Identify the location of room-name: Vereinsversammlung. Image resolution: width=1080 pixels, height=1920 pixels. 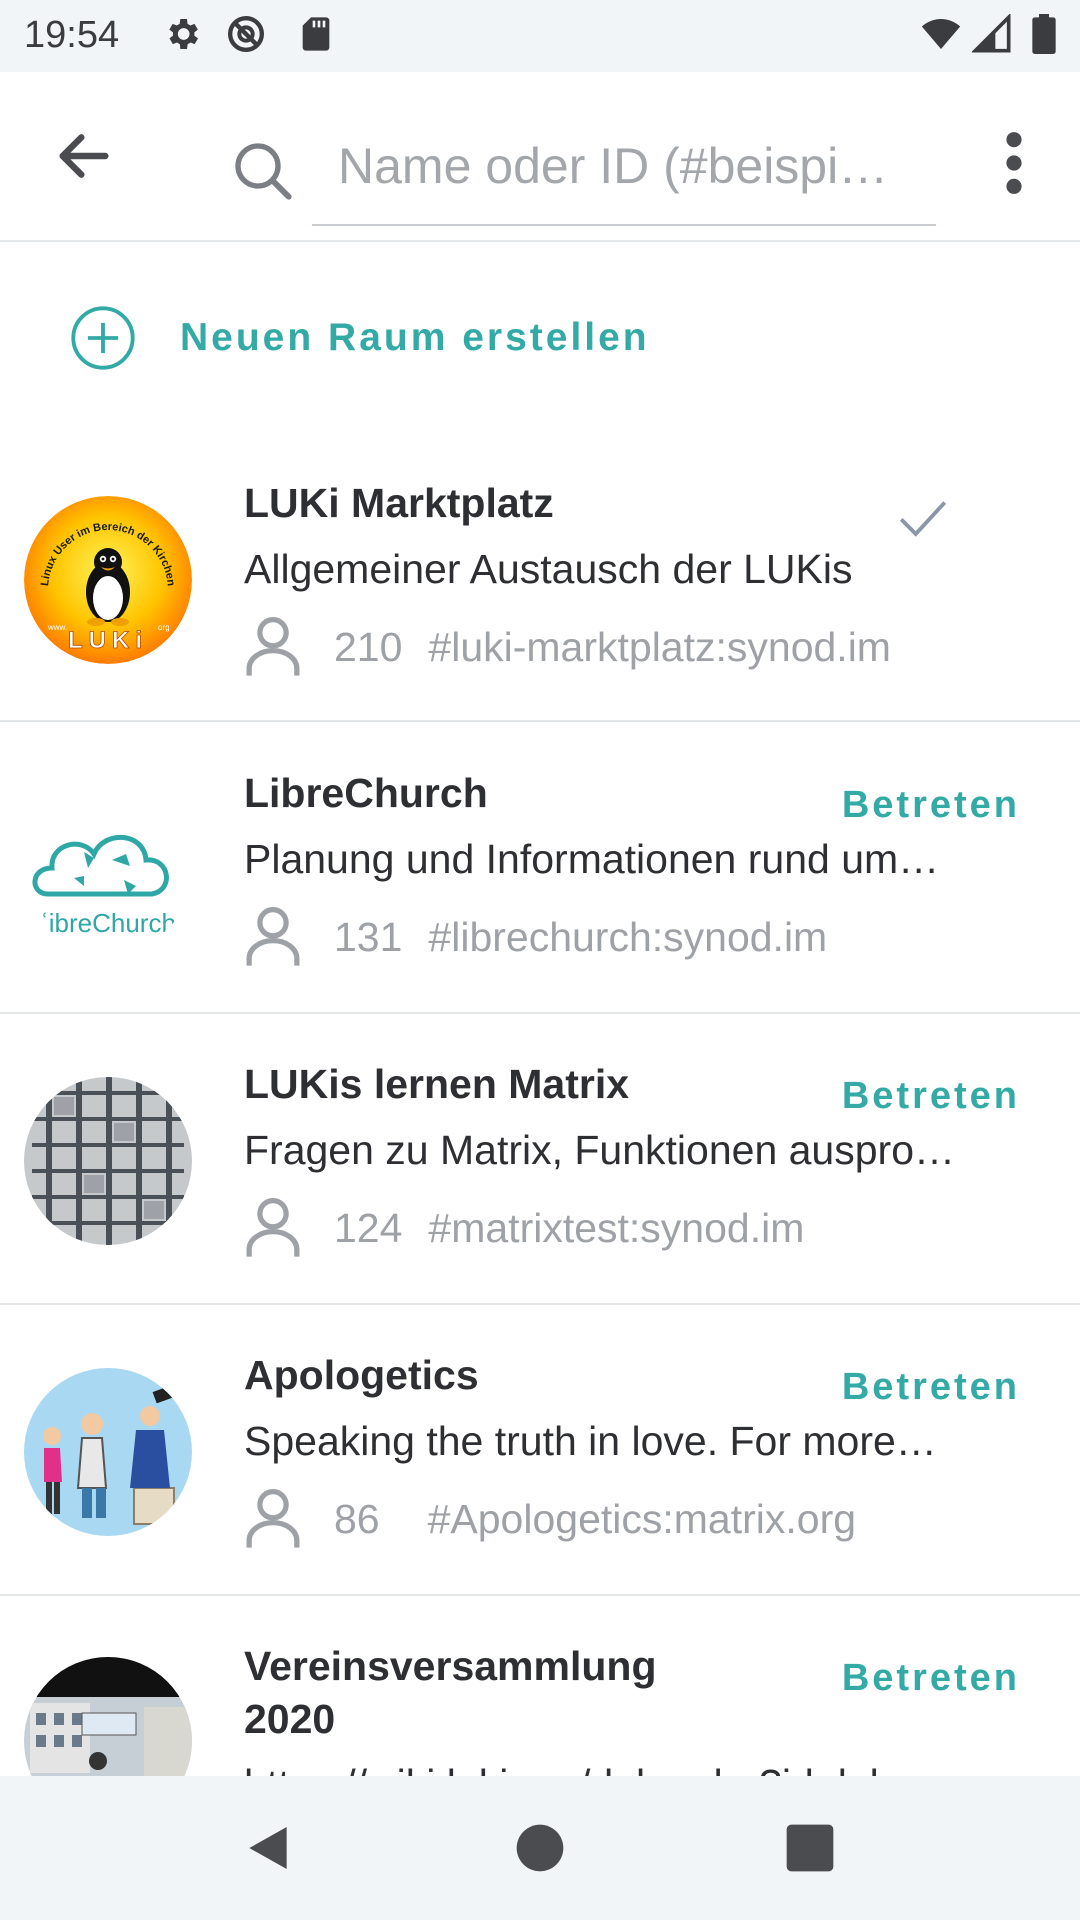
(450, 1666).